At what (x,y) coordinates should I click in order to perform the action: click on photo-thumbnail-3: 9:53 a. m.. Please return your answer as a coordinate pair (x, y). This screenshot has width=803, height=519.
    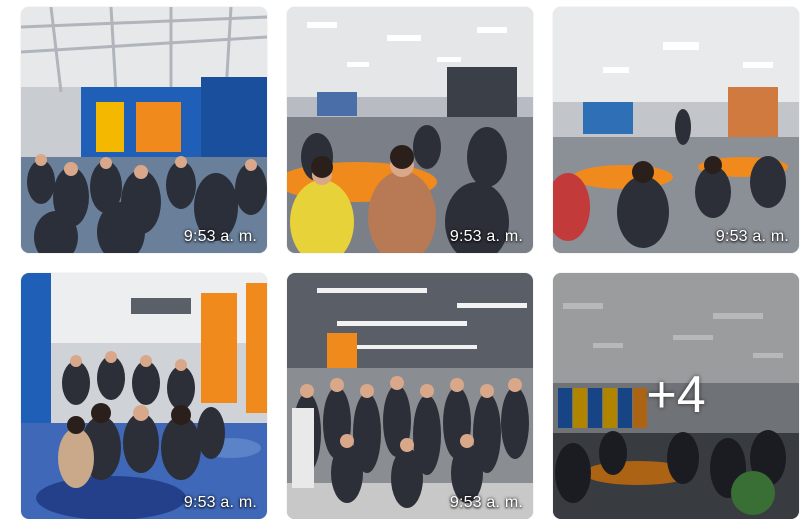
    Looking at the image, I should click on (676, 130).